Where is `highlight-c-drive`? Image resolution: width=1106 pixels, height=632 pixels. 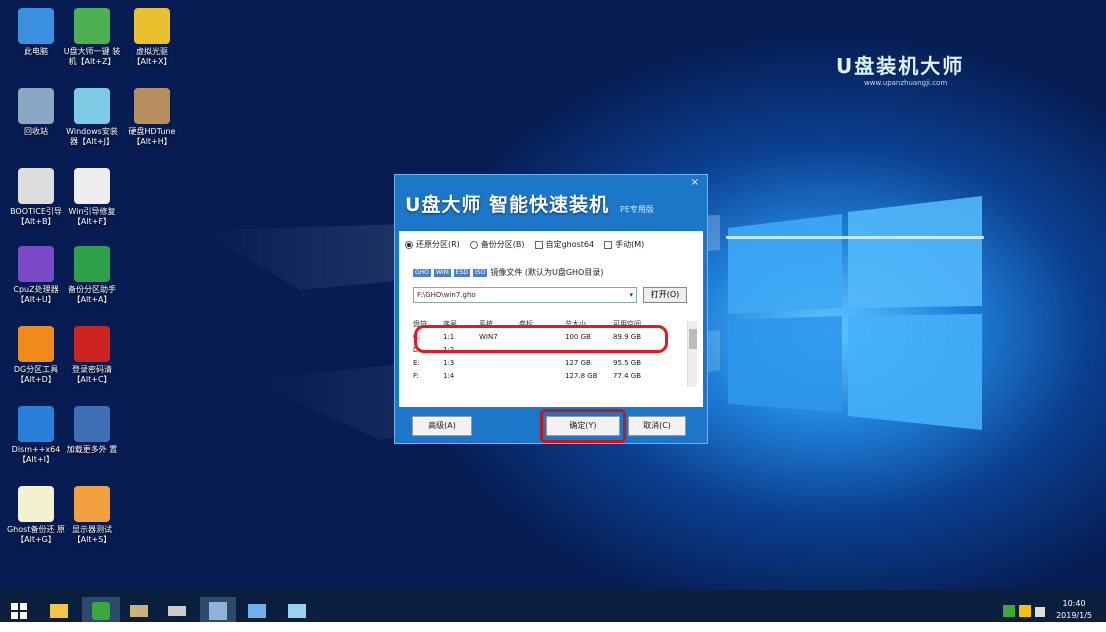 highlight-c-drive is located at coordinates (541, 339).